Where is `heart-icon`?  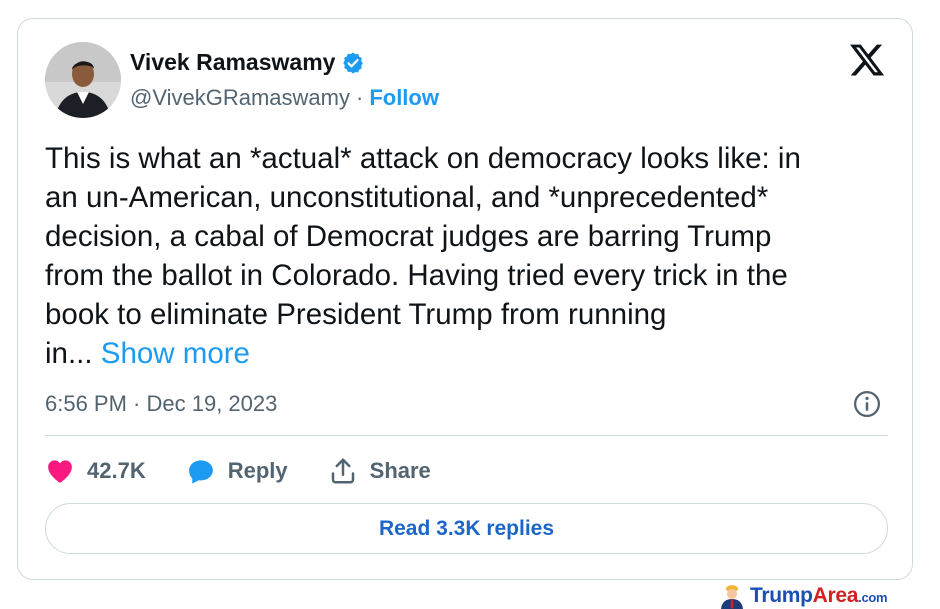
heart-icon is located at coordinates (60, 471).